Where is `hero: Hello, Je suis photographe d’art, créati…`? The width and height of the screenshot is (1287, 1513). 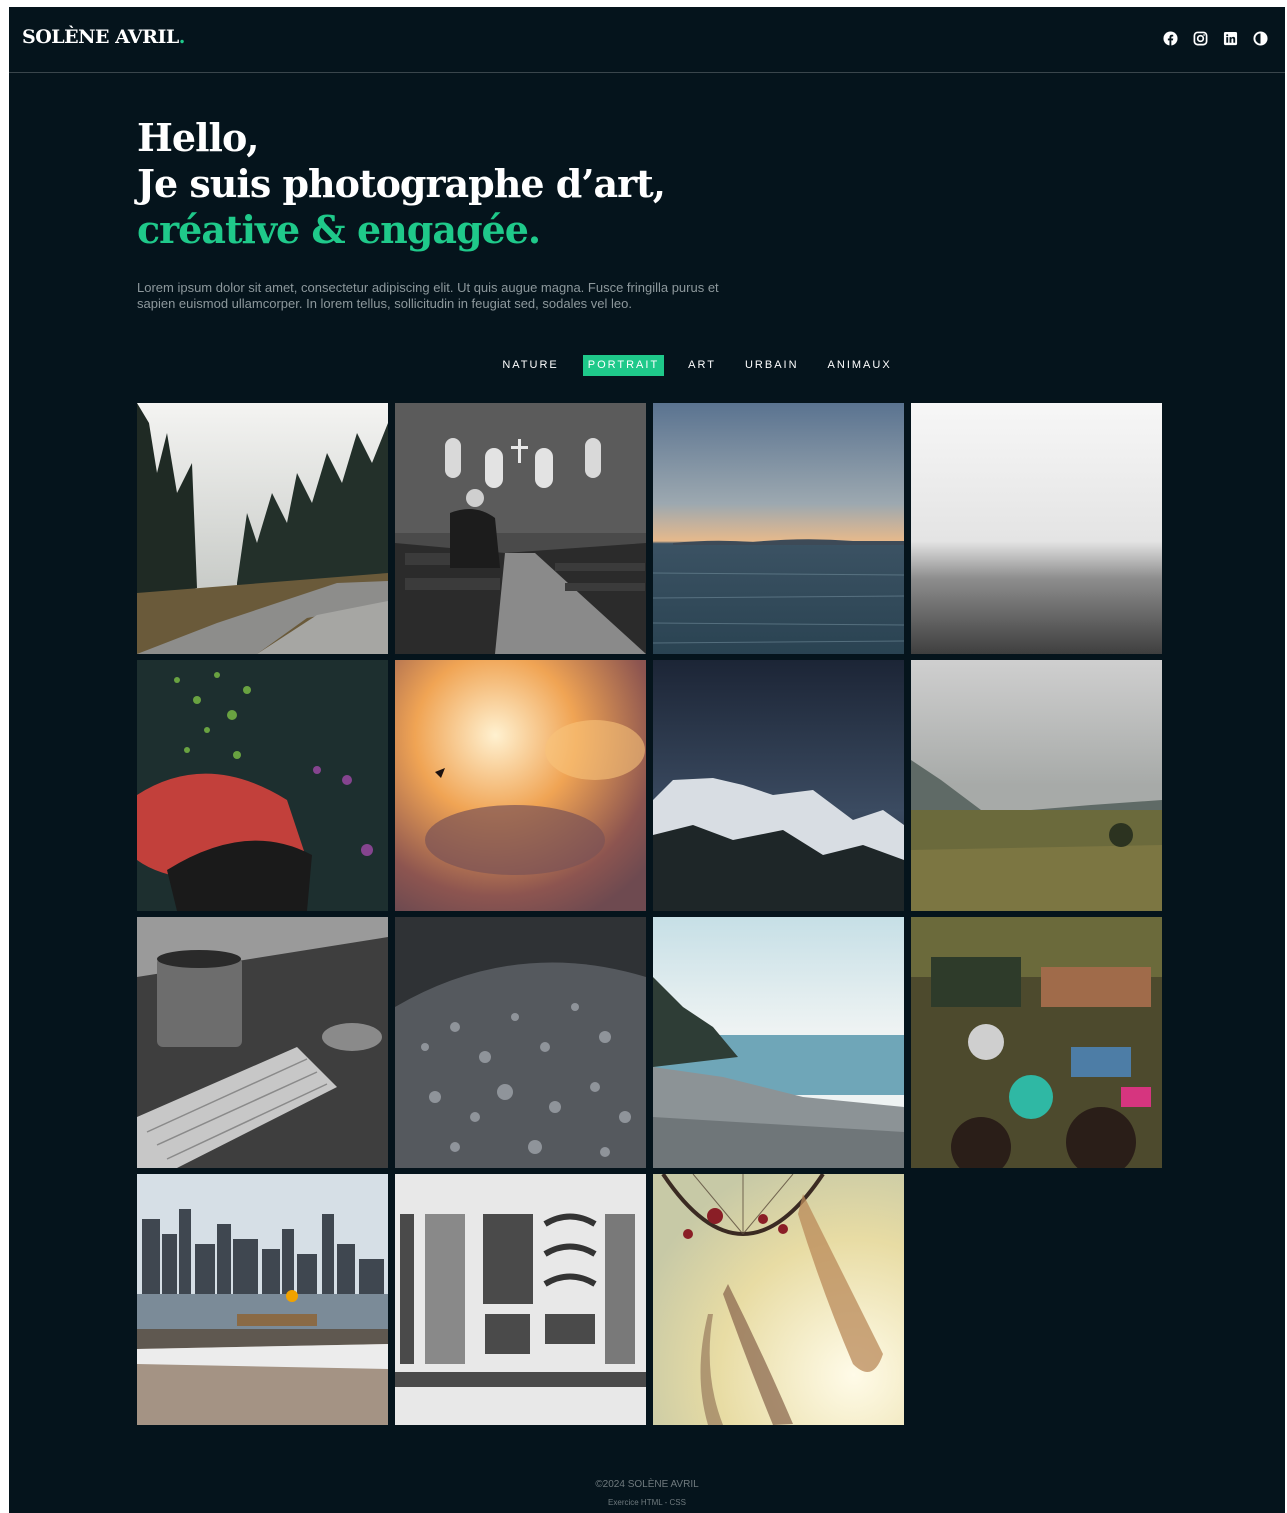 hero: Hello, Je suis photographe d’art, créati… is located at coordinates (457, 184).